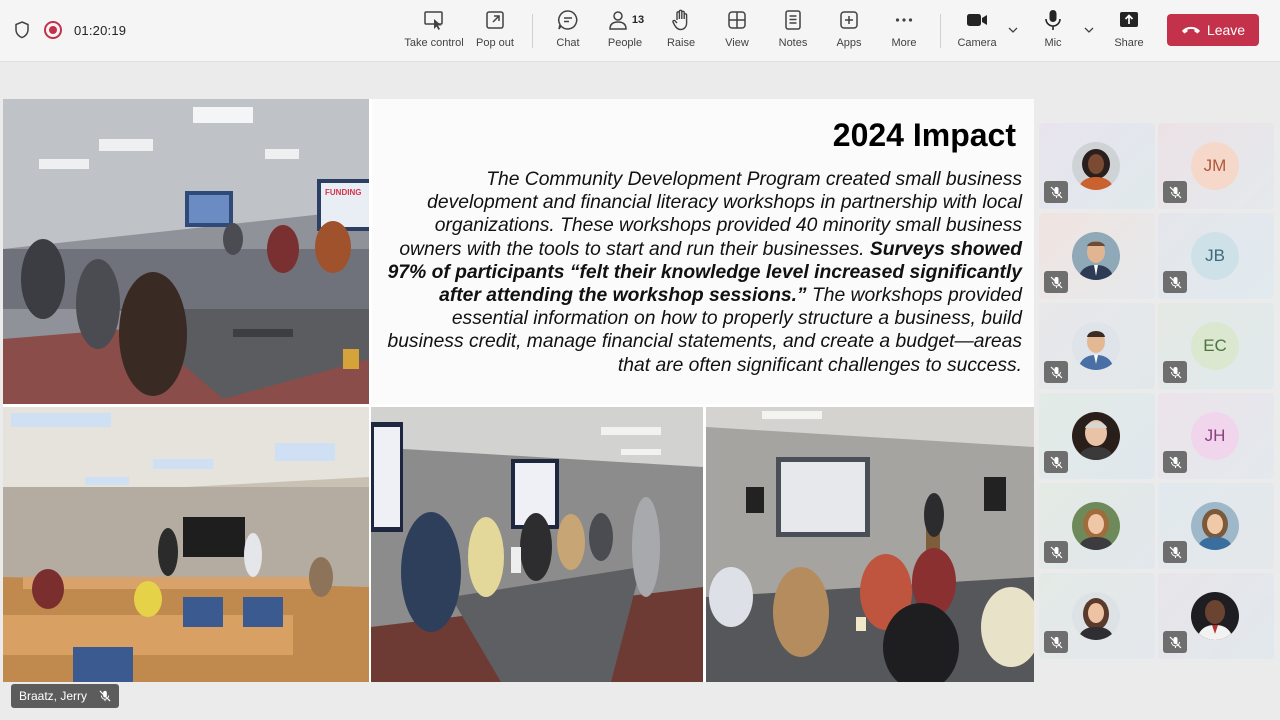  I want to click on participant-tile: EC, so click(1216, 346).